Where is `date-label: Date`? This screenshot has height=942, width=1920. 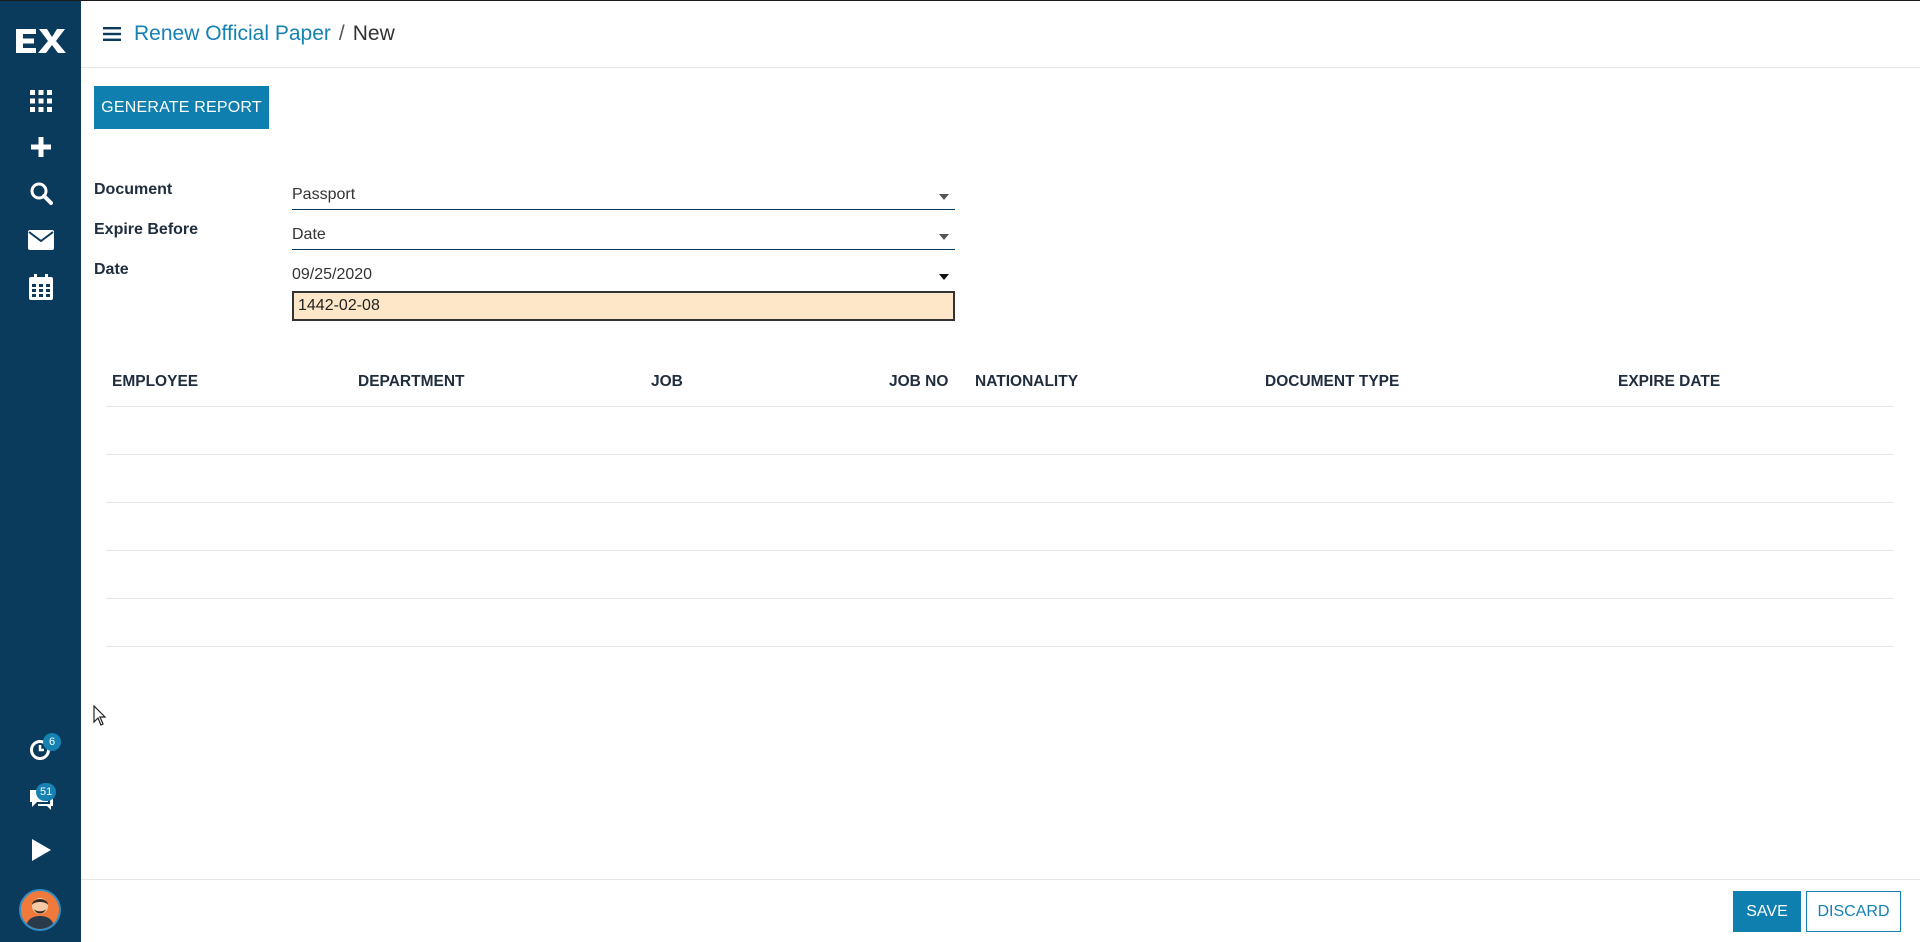 date-label: Date is located at coordinates (111, 269).